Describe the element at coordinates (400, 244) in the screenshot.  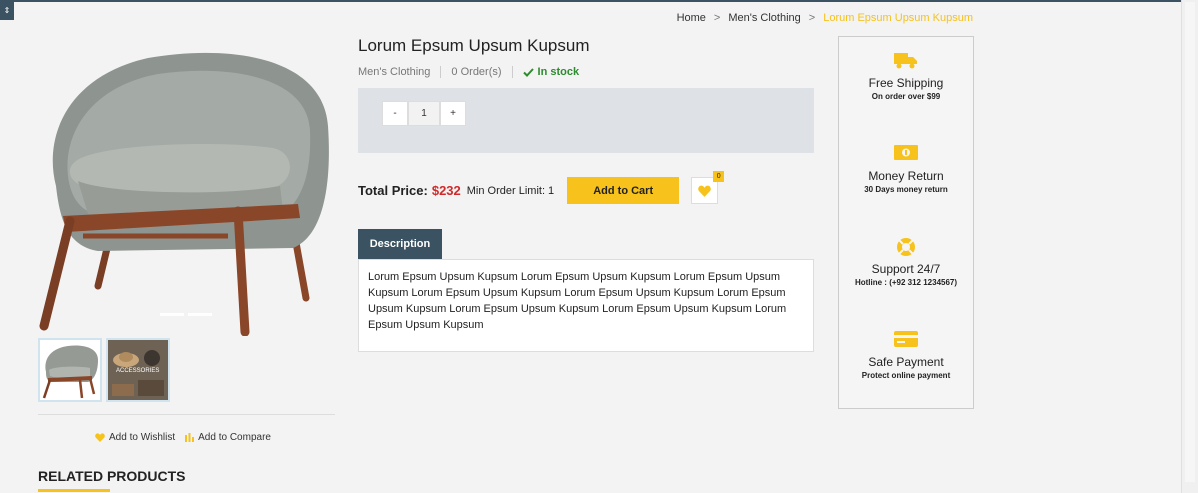
I see `tab-description: Description` at that location.